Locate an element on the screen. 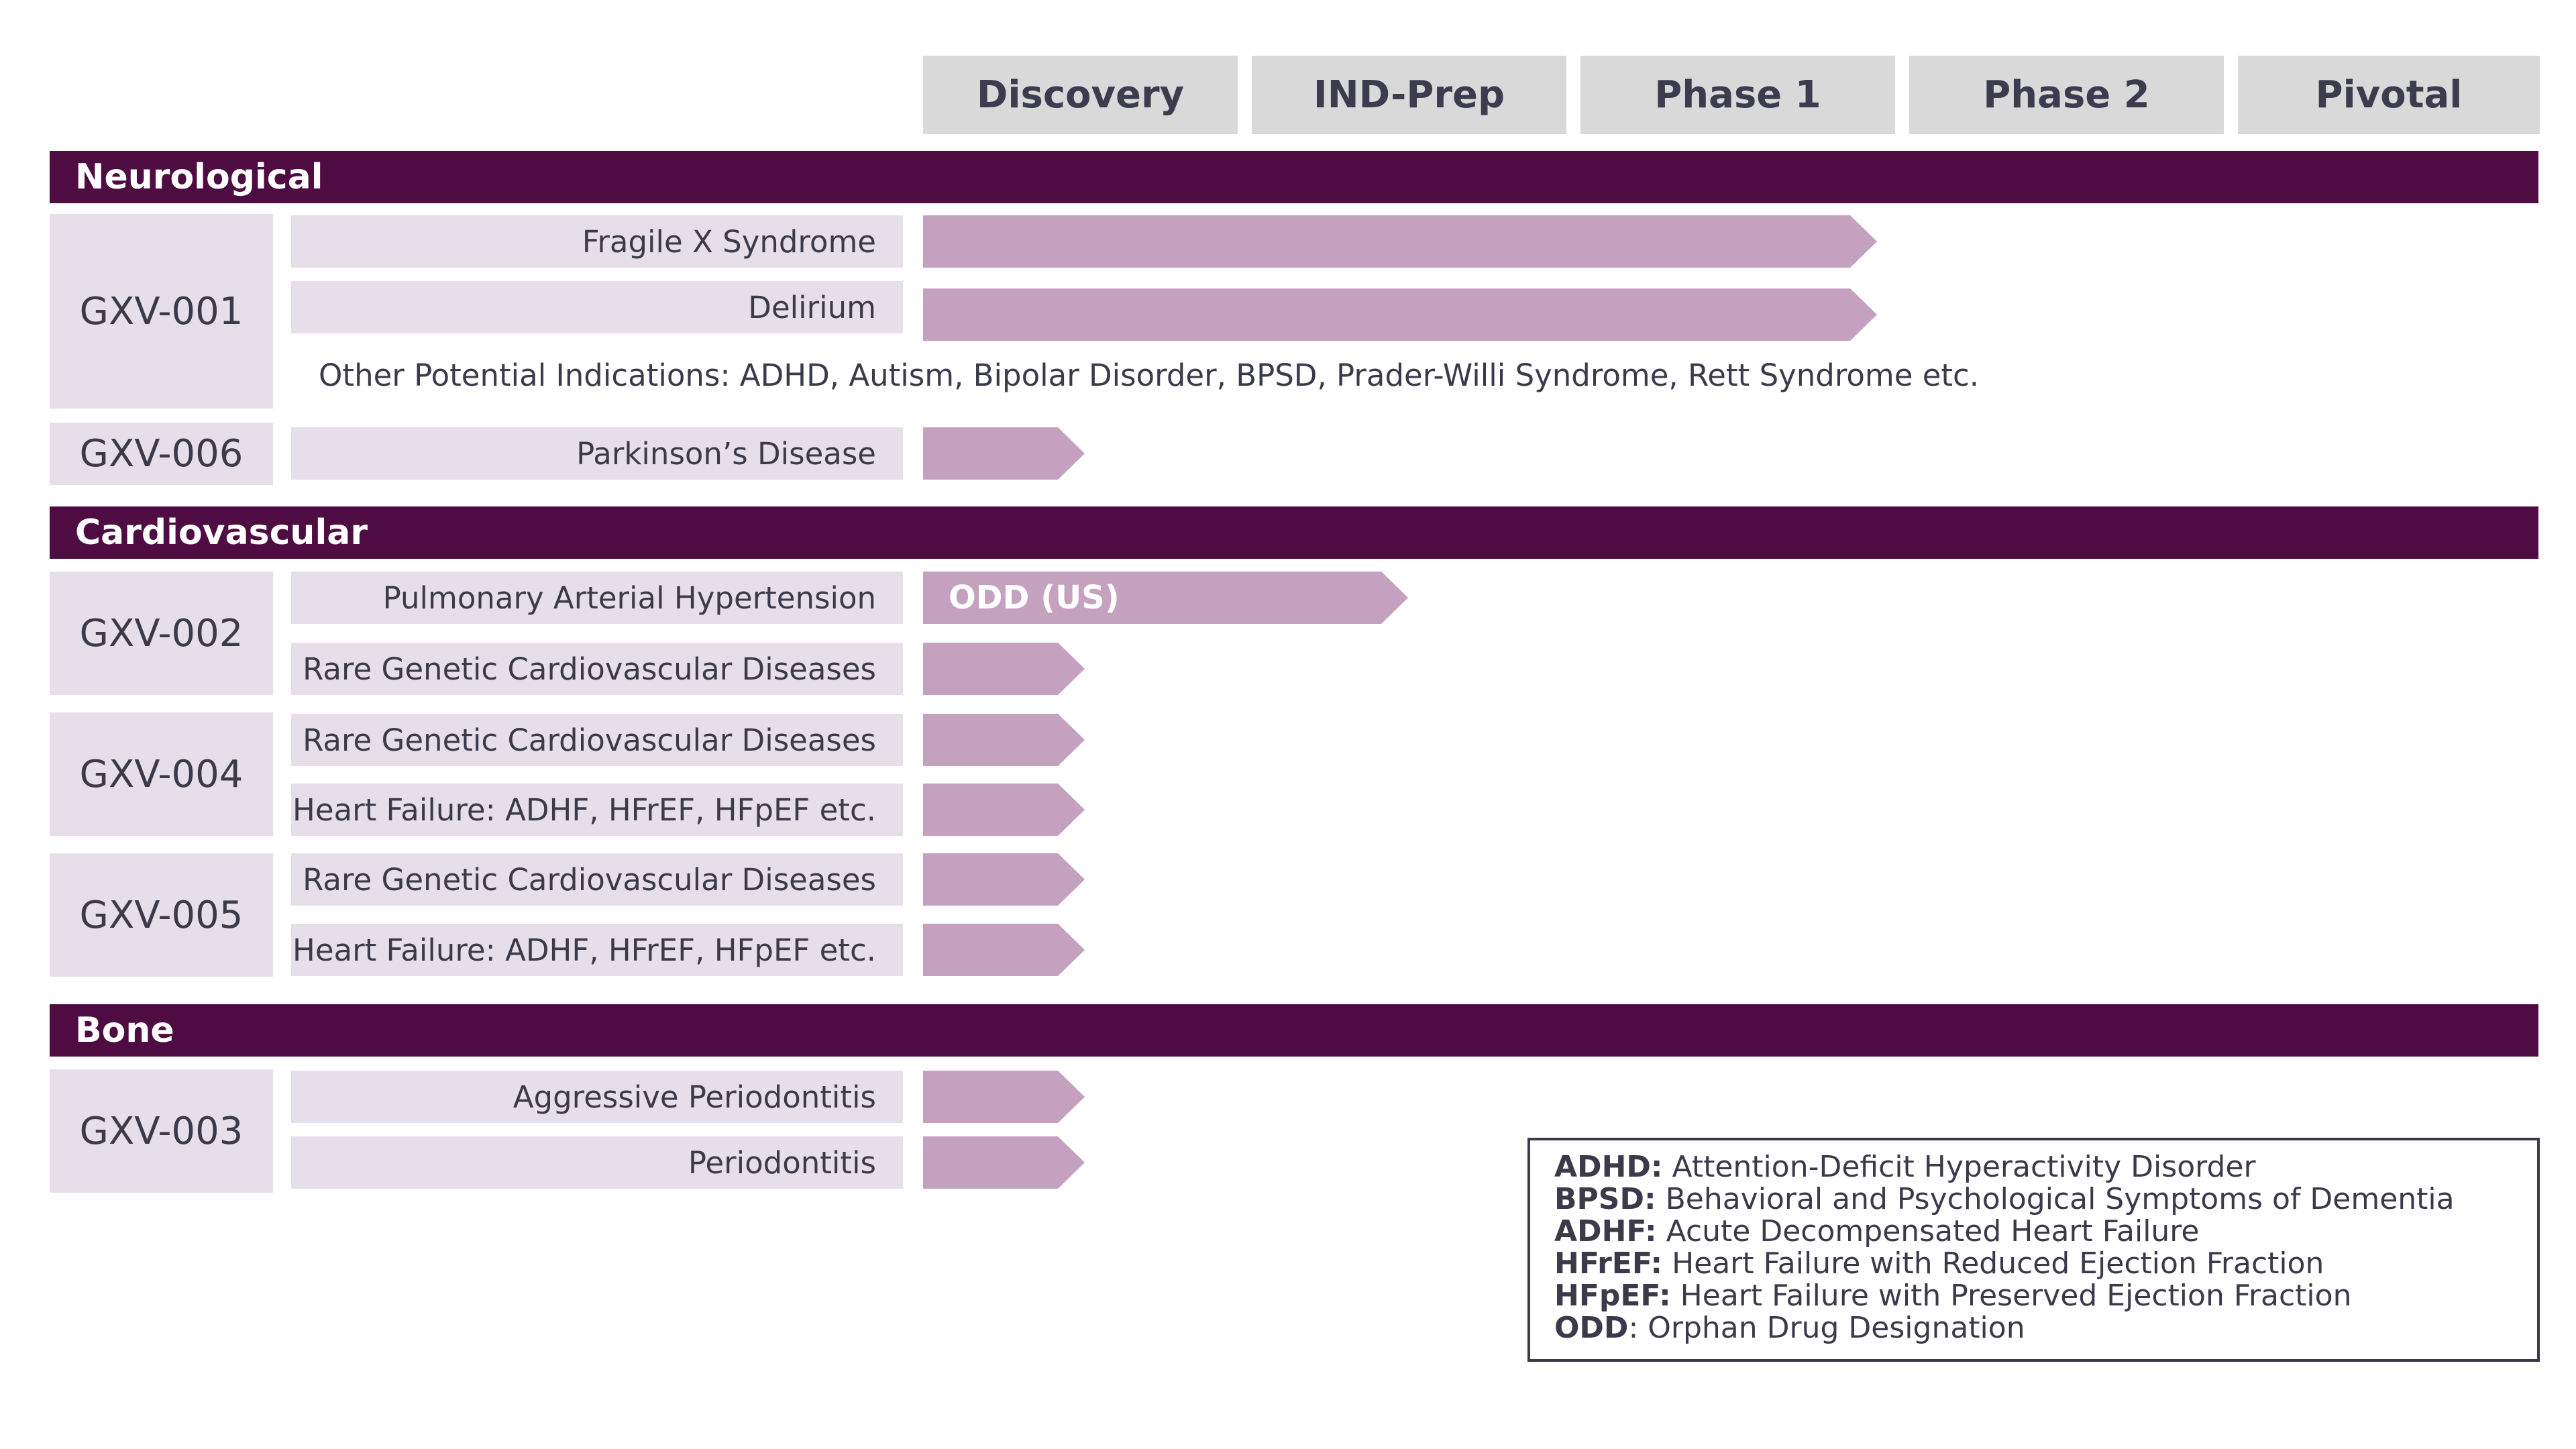  indication-heart-failure-gxv005: Heart Failure: ADHF, HFrEF, HFpEF etc. is located at coordinates (597, 950).